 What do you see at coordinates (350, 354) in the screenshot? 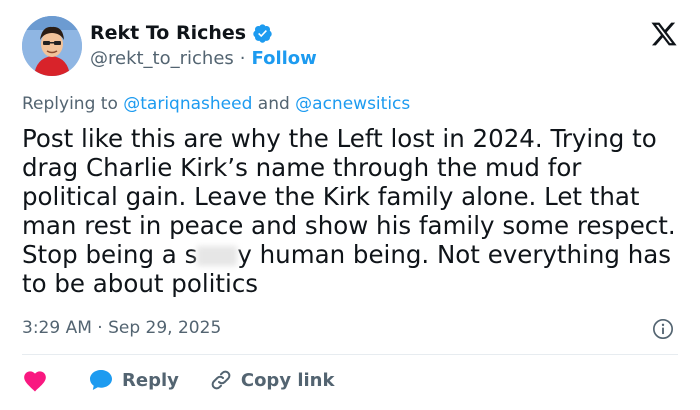
I see `divider` at bounding box center [350, 354].